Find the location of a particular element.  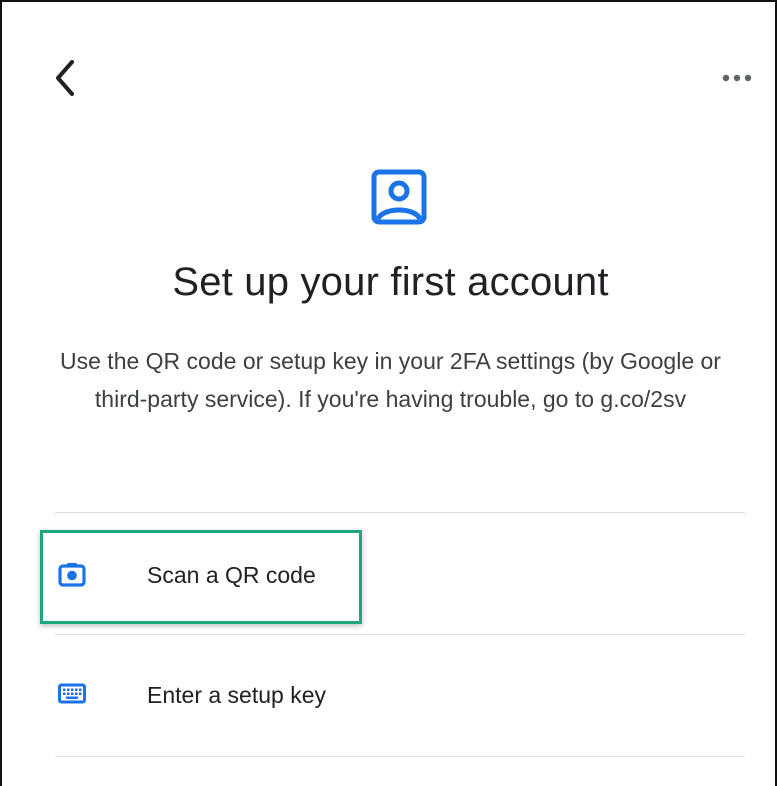

camera-icon is located at coordinates (72, 574).